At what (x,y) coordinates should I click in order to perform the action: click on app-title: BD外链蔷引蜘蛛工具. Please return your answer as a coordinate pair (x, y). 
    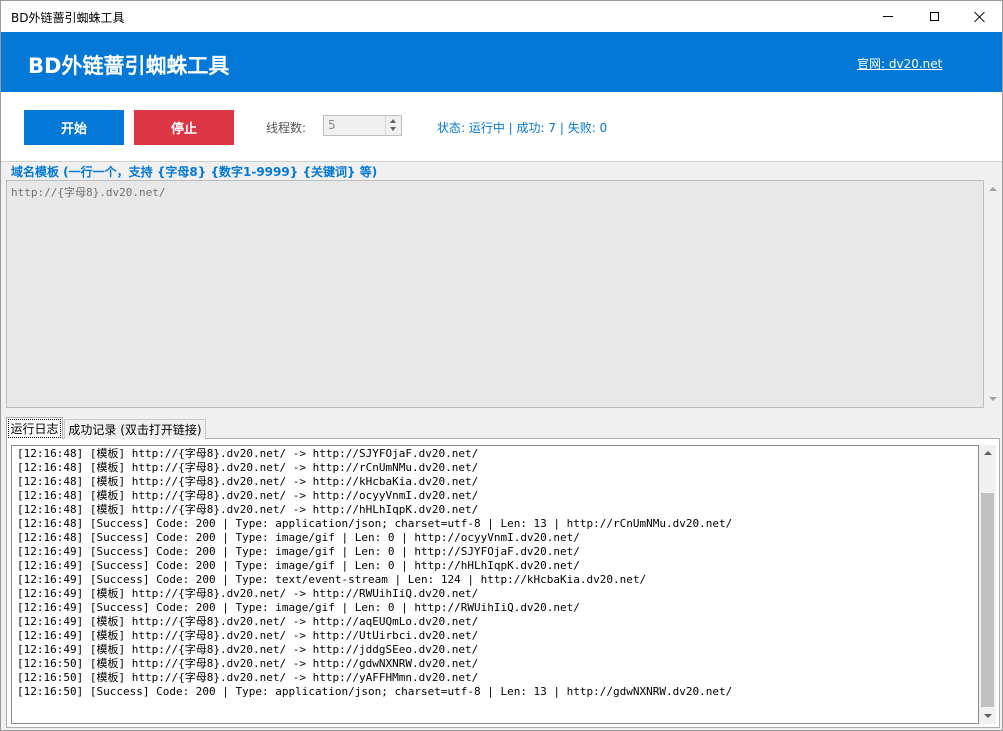
    Looking at the image, I should click on (129, 66).